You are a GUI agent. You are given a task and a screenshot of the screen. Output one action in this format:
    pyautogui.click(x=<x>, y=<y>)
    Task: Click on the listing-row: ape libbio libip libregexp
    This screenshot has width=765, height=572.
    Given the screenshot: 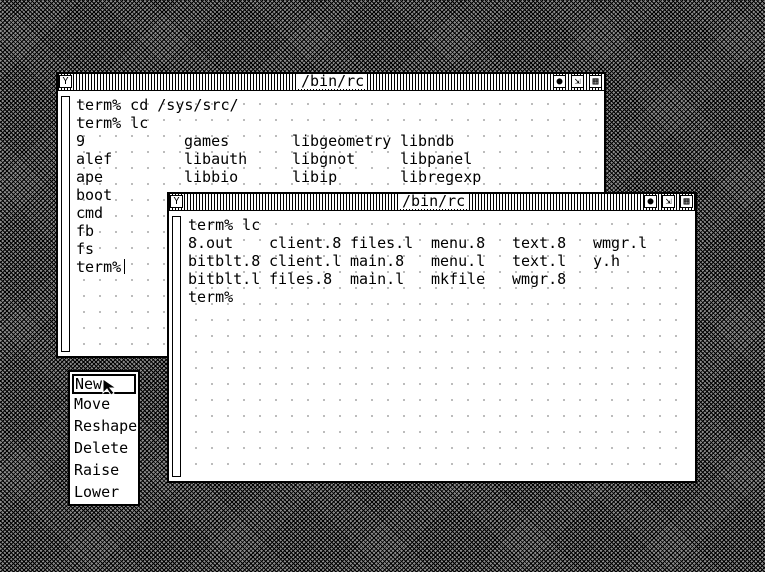 What is the action you would take?
    pyautogui.click(x=279, y=177)
    